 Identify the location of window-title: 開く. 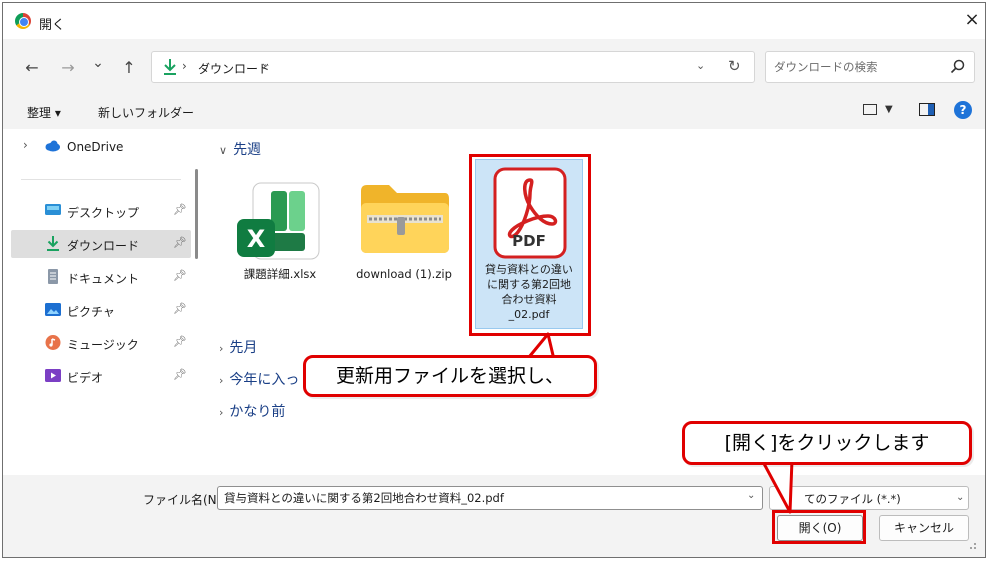
(52, 25).